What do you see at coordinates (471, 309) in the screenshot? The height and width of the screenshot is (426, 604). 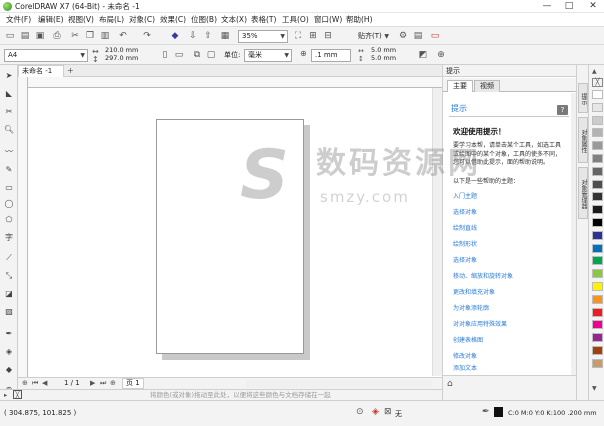 I see `topic-link: 为对象添轮廓` at bounding box center [471, 309].